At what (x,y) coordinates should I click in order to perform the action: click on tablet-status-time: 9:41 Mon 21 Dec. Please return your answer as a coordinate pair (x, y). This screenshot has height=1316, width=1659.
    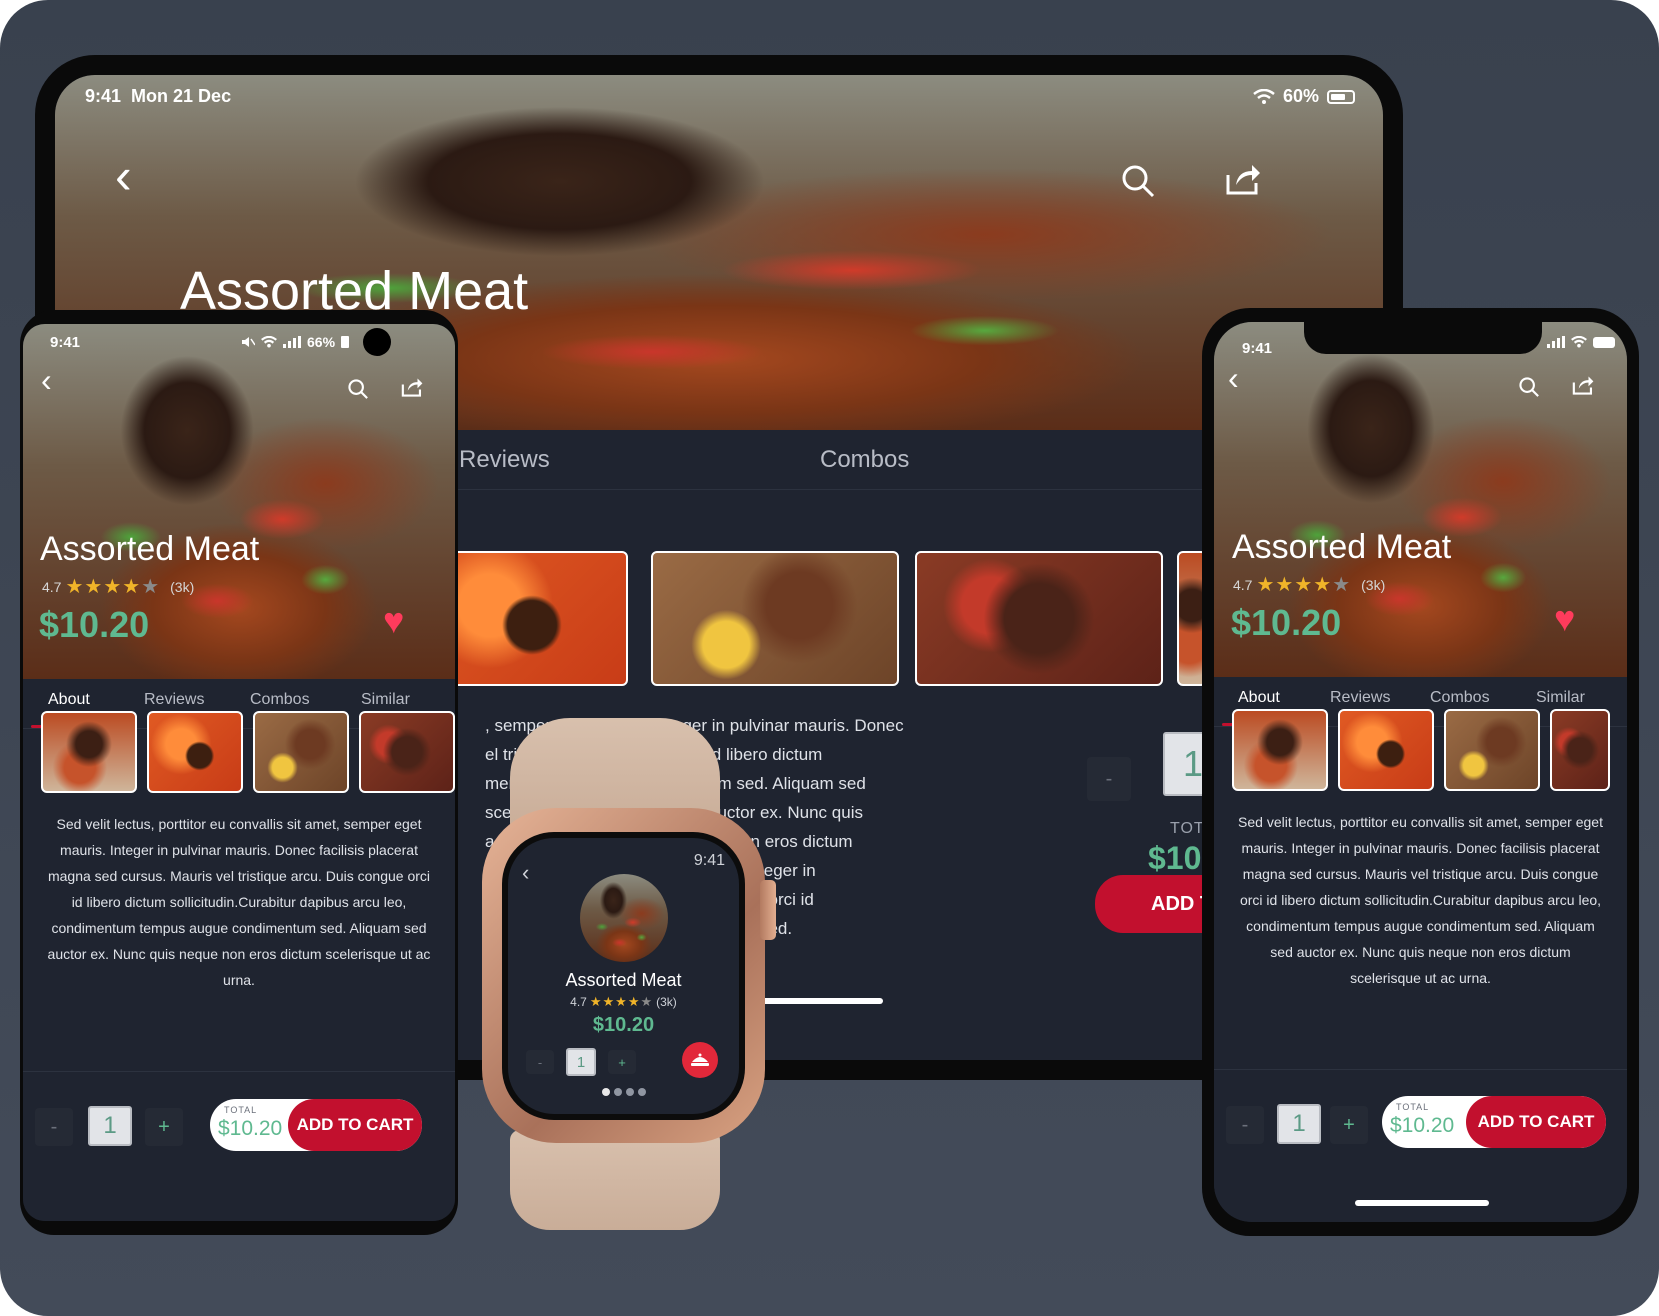
    Looking at the image, I should click on (158, 96).